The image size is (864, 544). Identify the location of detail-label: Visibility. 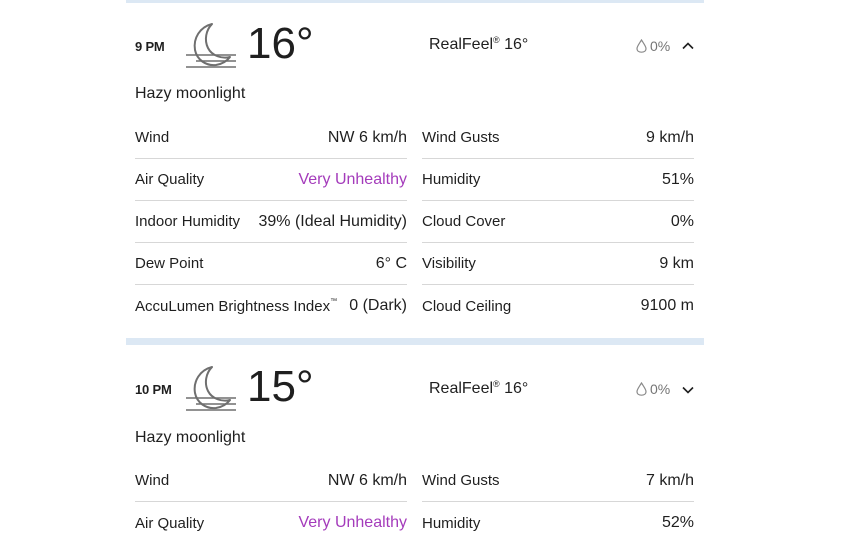
(449, 263).